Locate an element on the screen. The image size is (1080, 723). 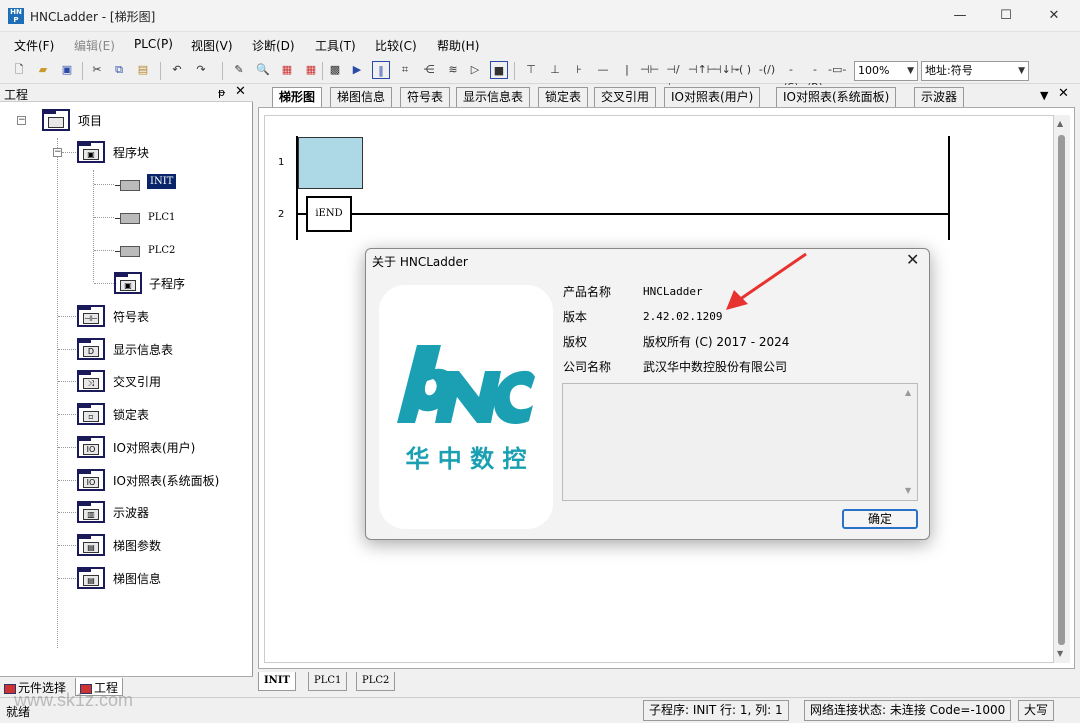
collapse-program-block-icon: − is located at coordinates (57, 152).